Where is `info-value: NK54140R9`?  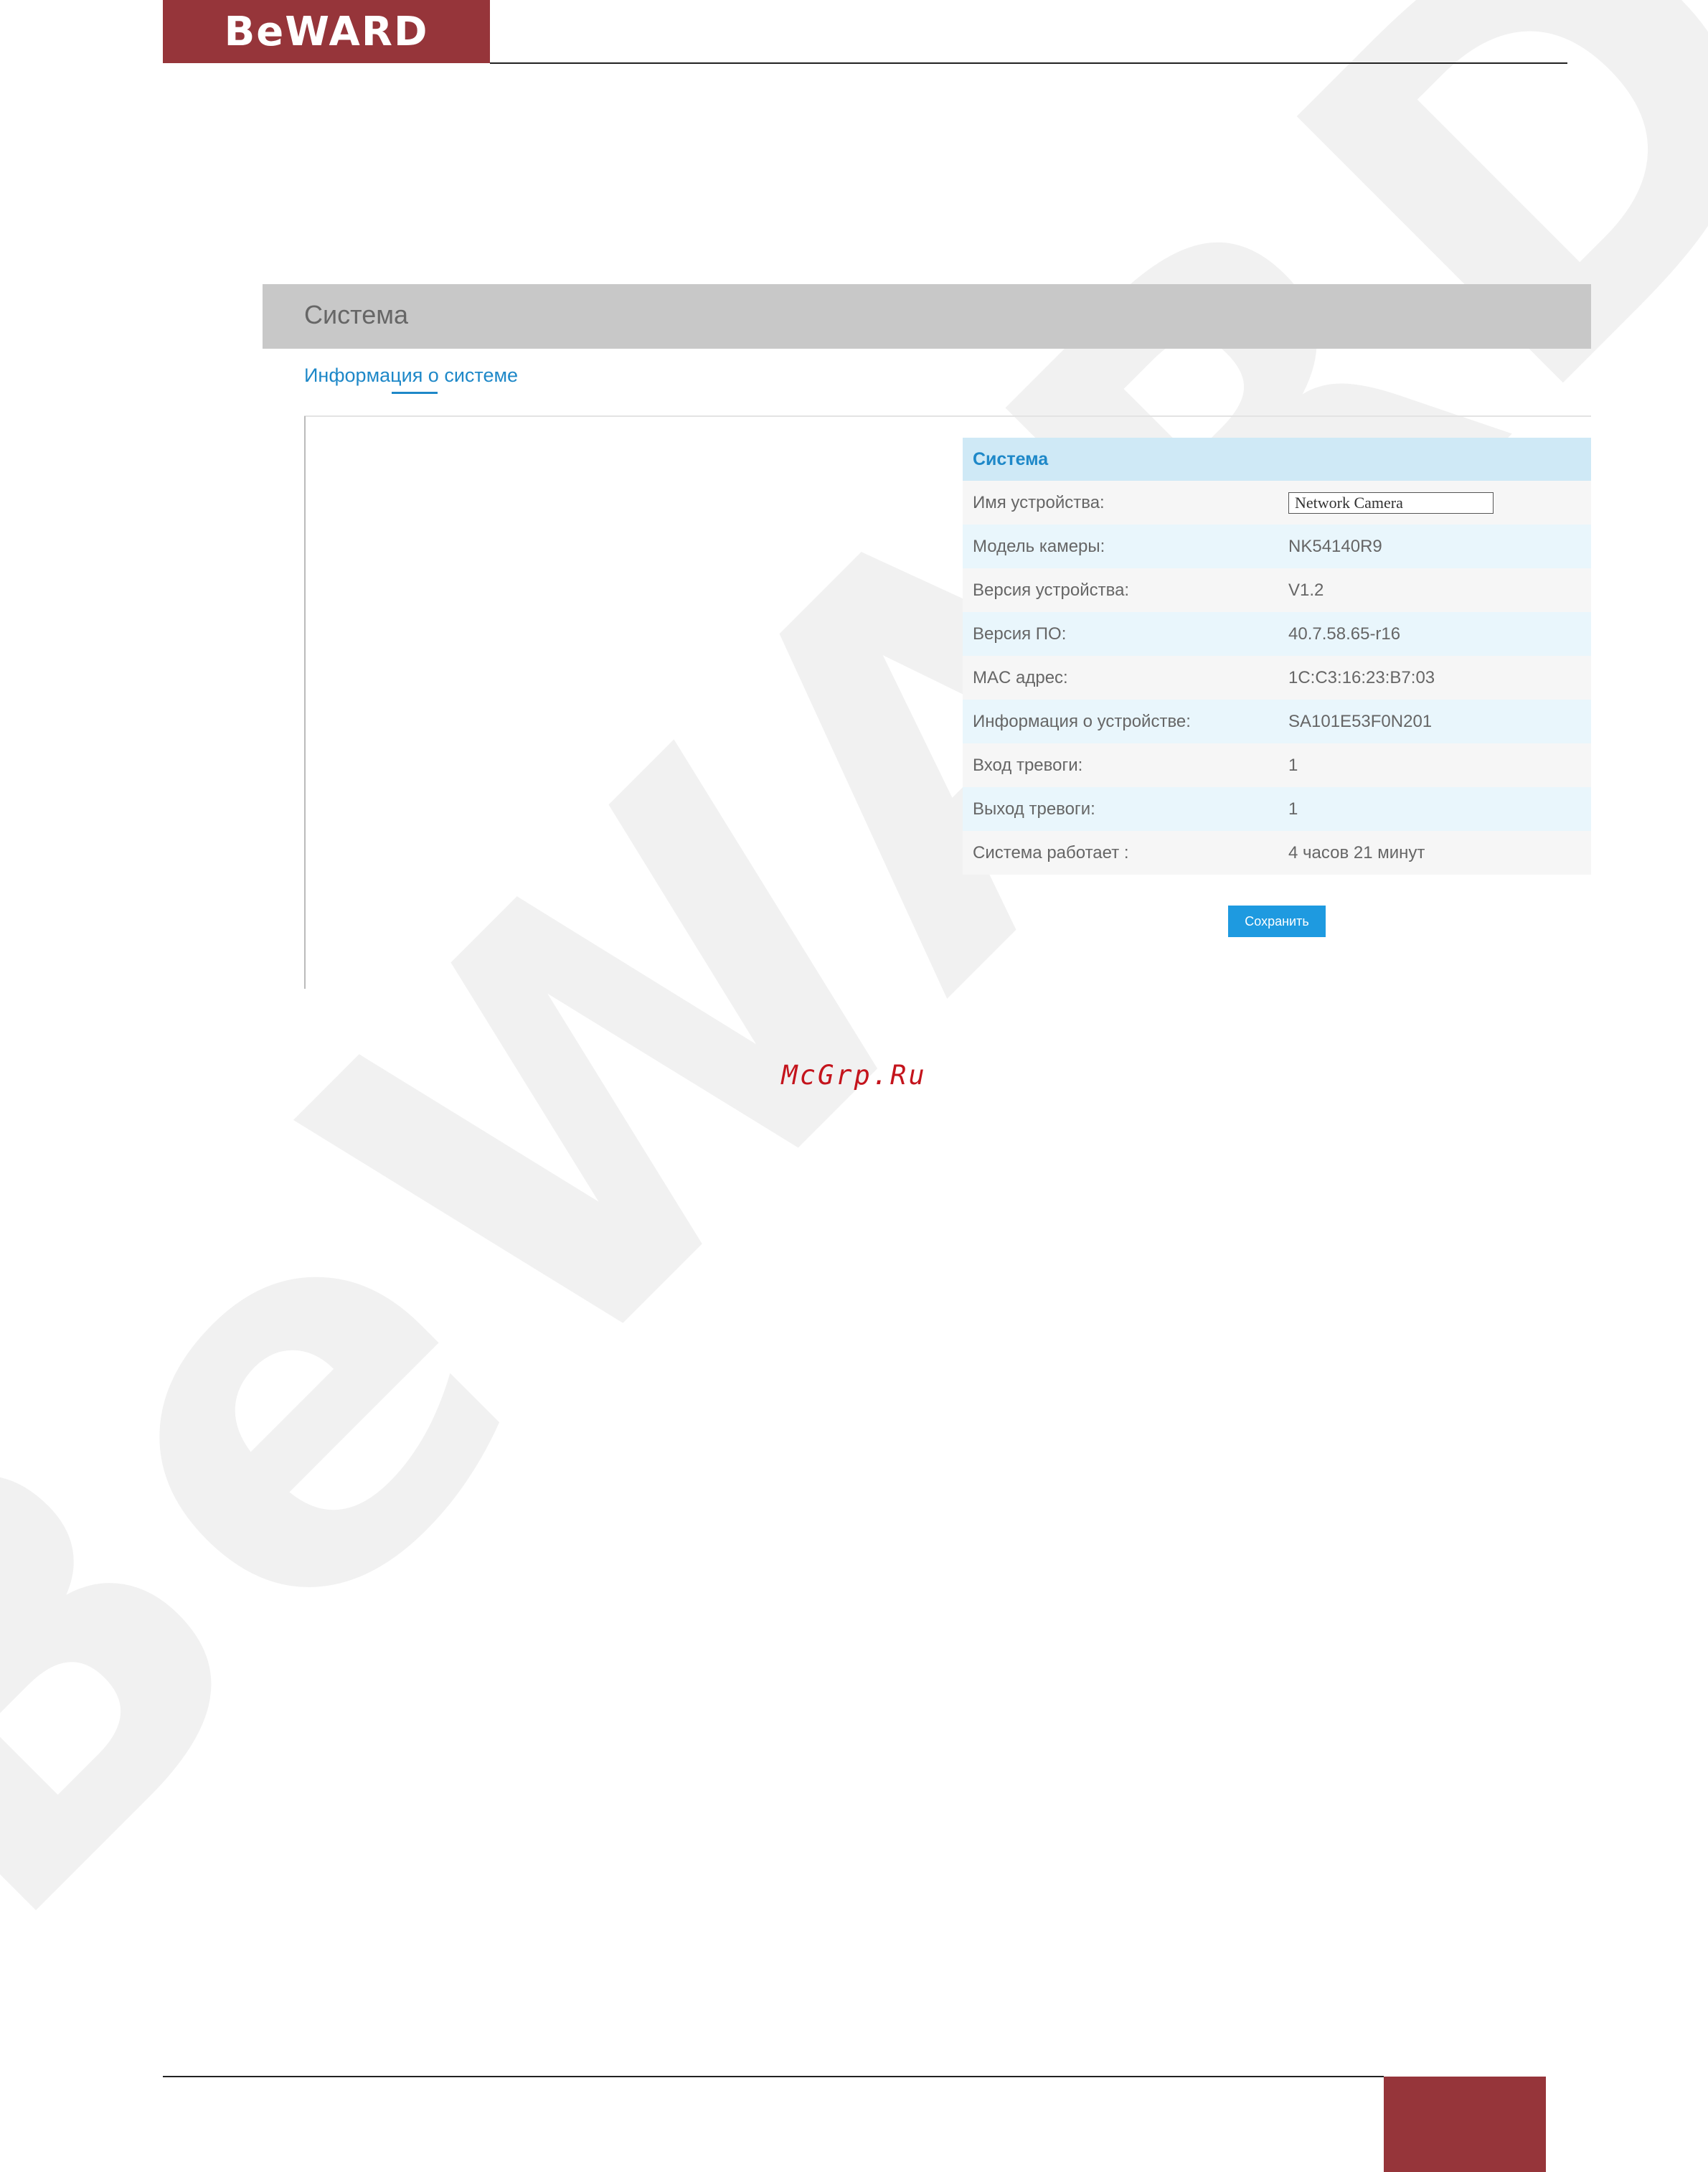
info-value: NK54140R9 is located at coordinates (1335, 546).